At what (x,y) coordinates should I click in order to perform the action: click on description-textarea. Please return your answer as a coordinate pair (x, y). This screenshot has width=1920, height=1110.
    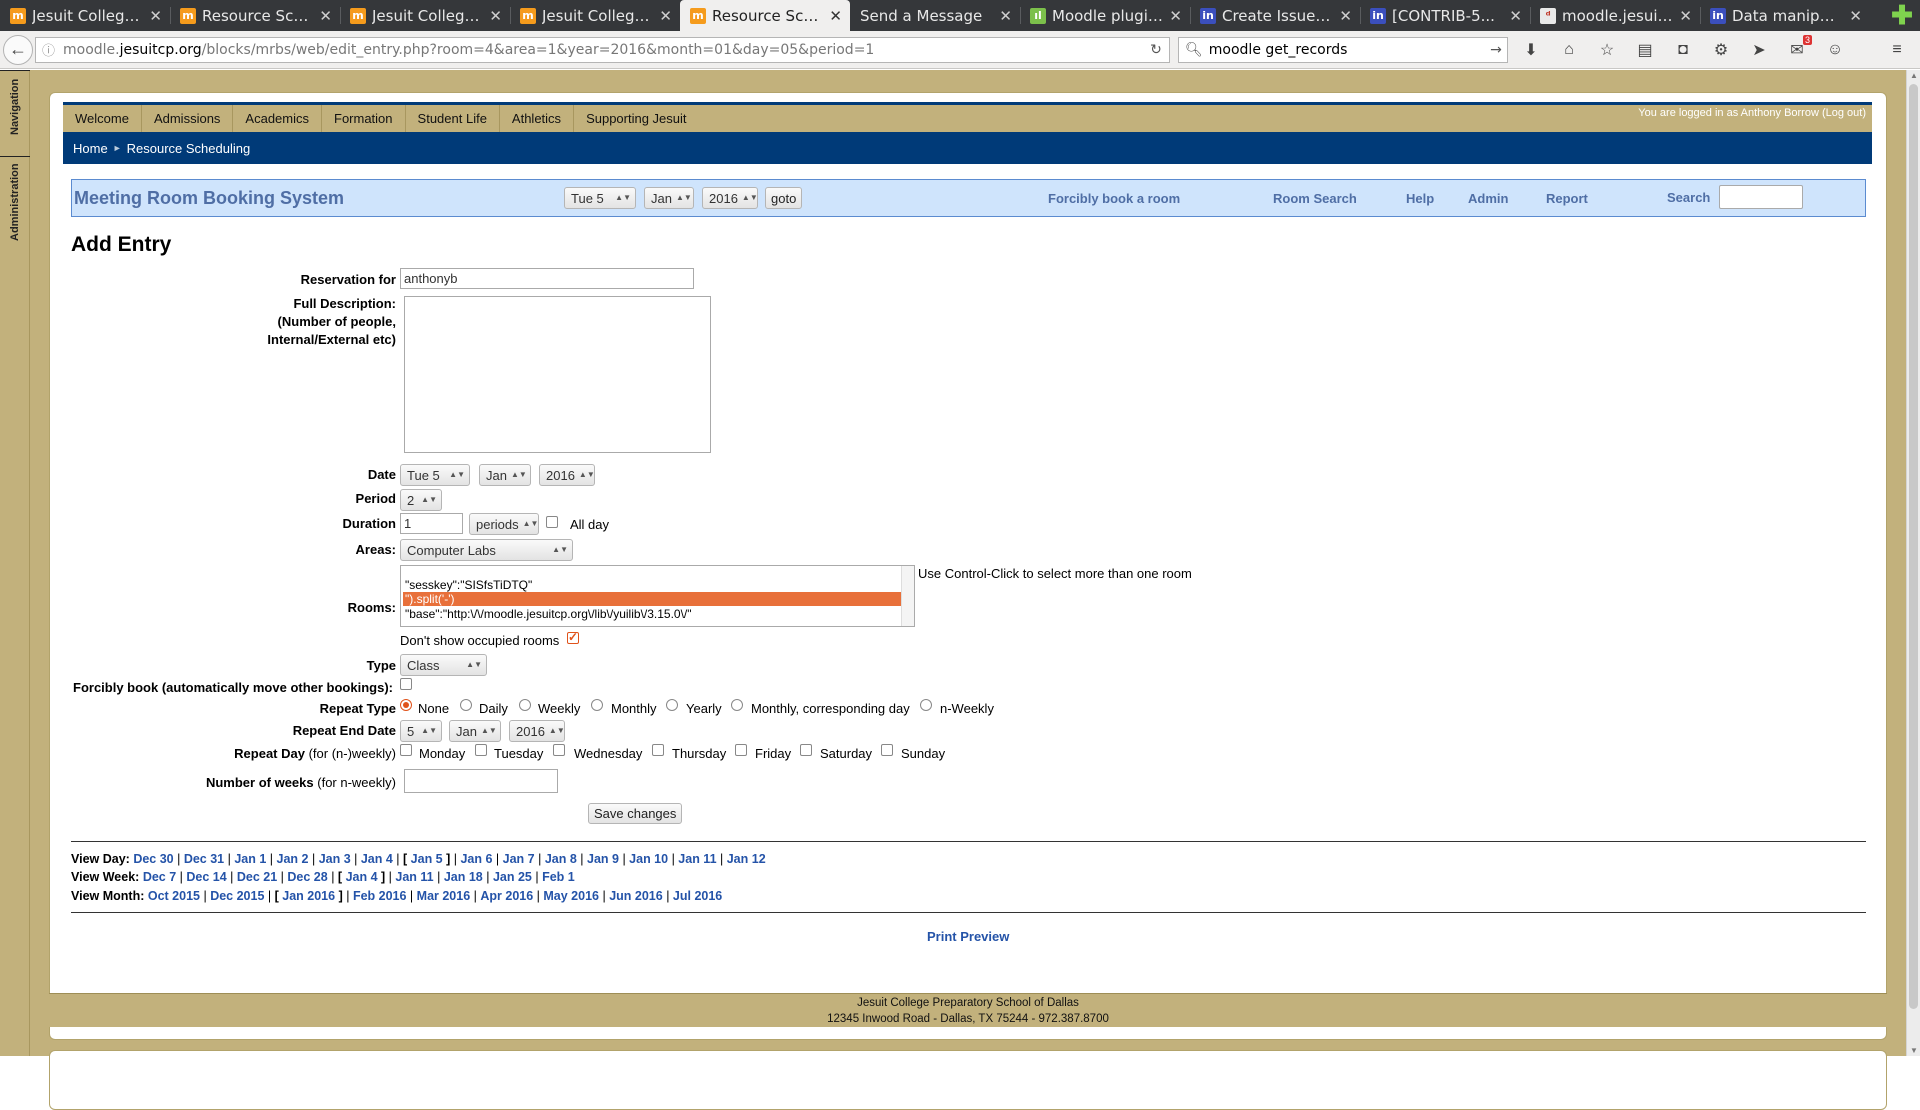
    Looking at the image, I should click on (557, 374).